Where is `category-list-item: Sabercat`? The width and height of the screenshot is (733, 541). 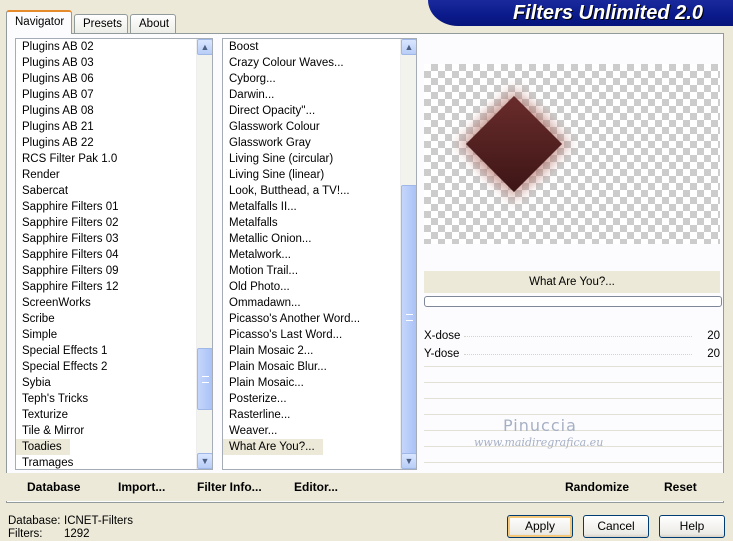
category-list-item: Sabercat is located at coordinates (106, 191).